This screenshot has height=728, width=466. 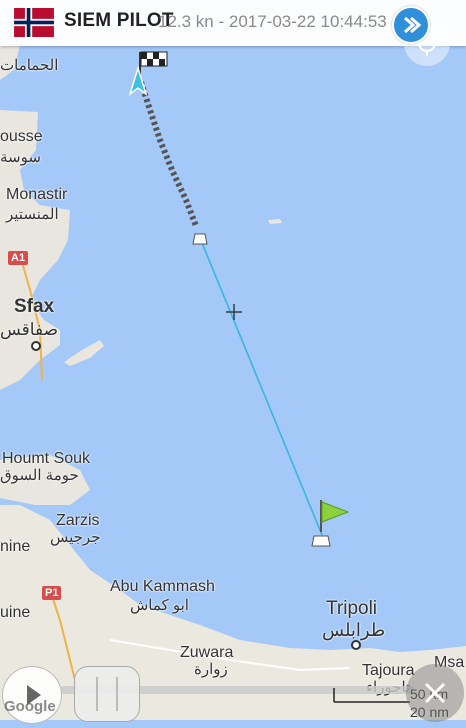 What do you see at coordinates (34, 306) in the screenshot?
I see `map-label: Sfax` at bounding box center [34, 306].